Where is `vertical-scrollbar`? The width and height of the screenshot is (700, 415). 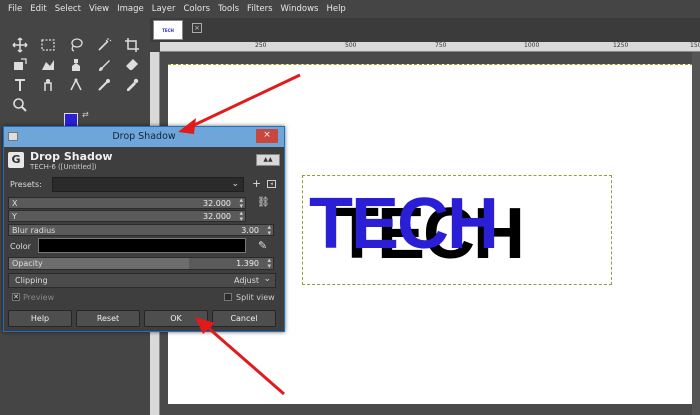 vertical-scrollbar is located at coordinates (696, 233).